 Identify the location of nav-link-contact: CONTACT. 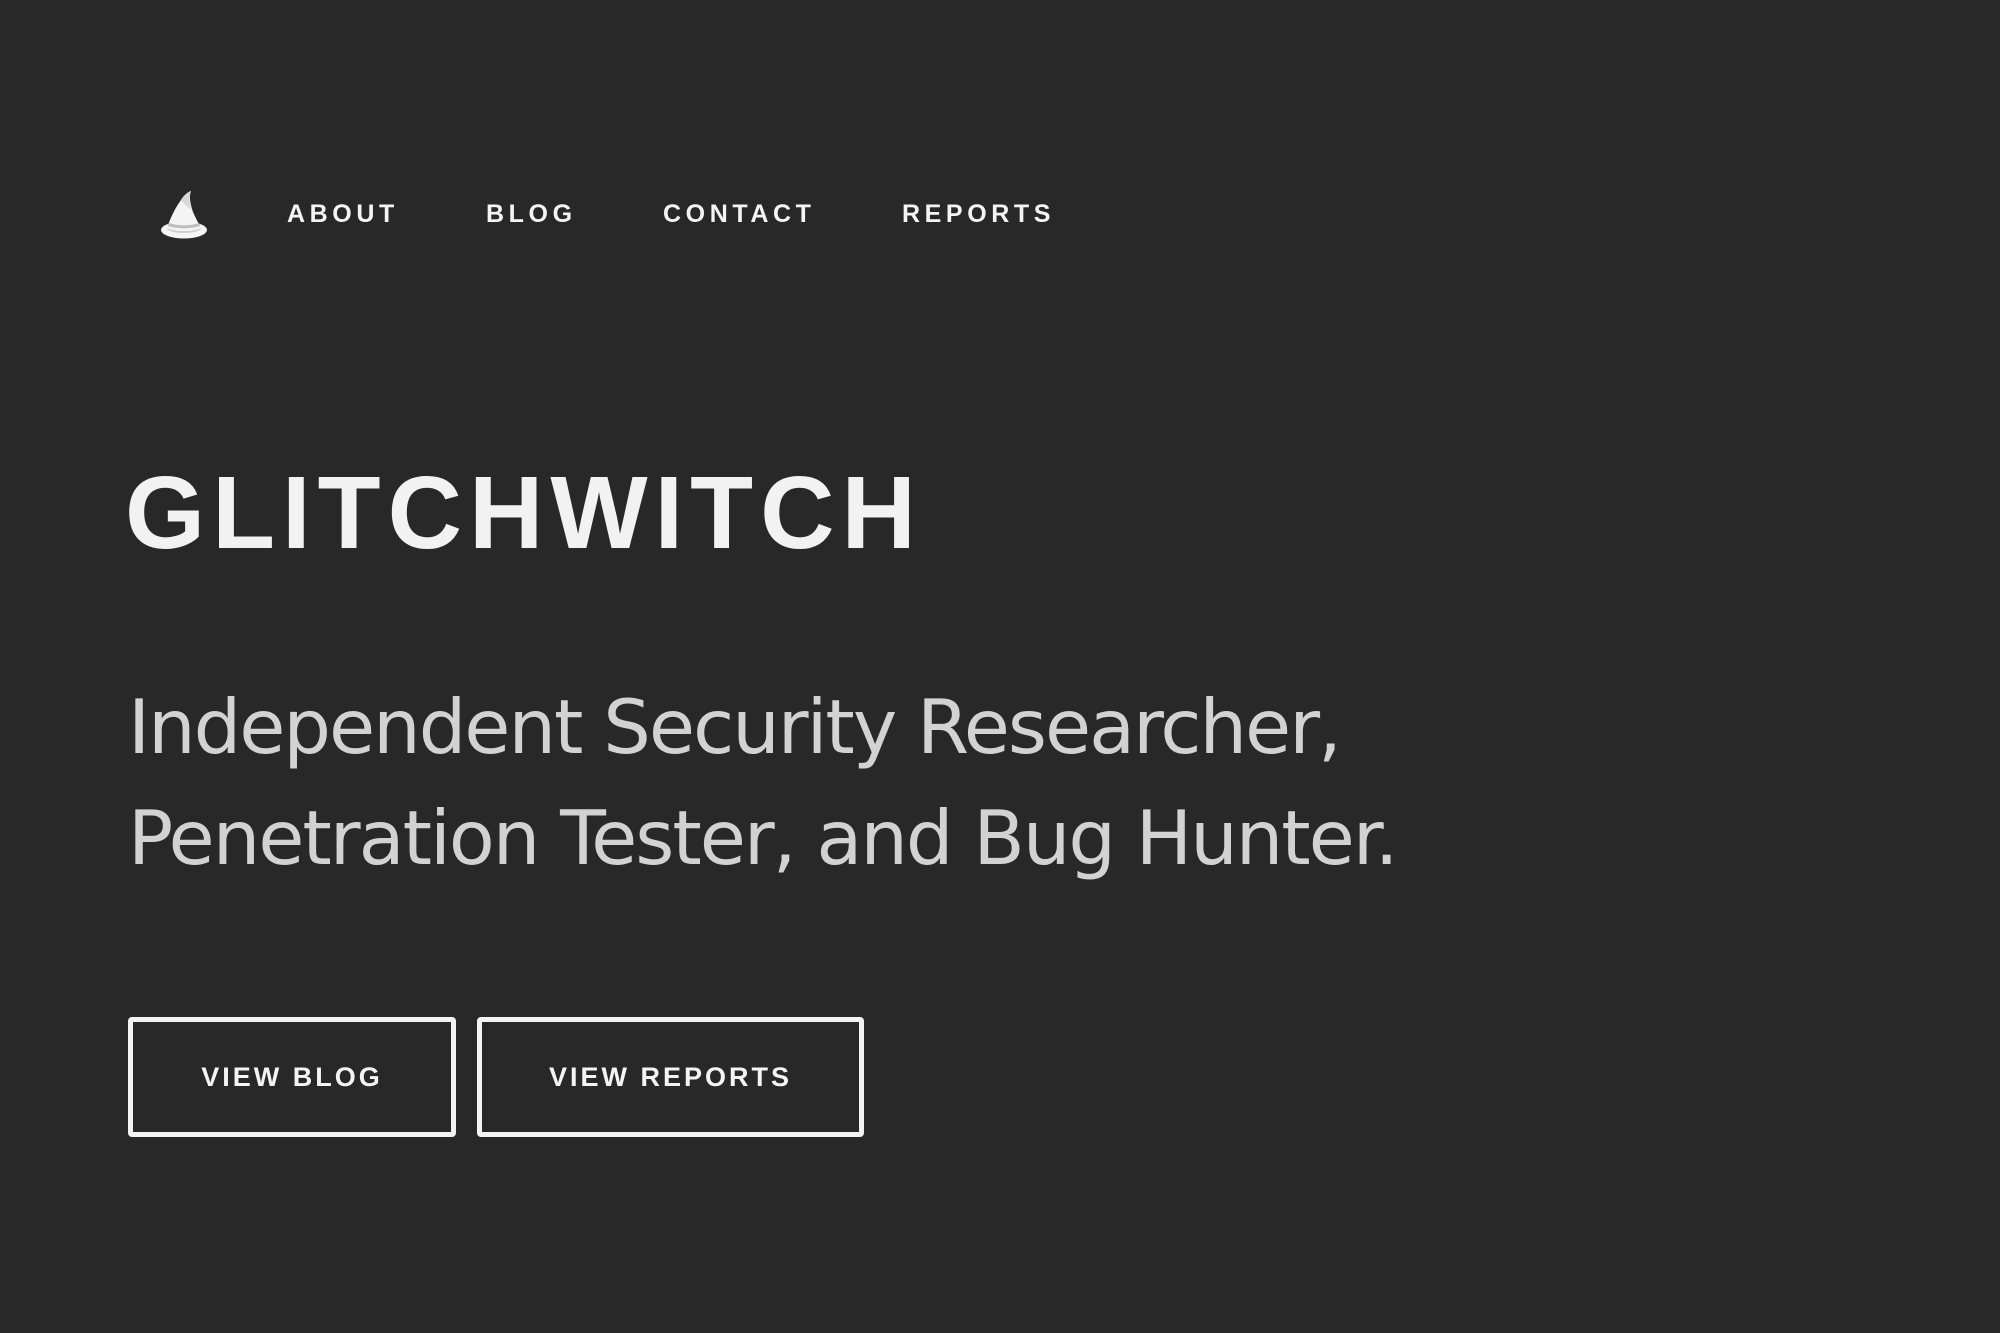
(739, 214).